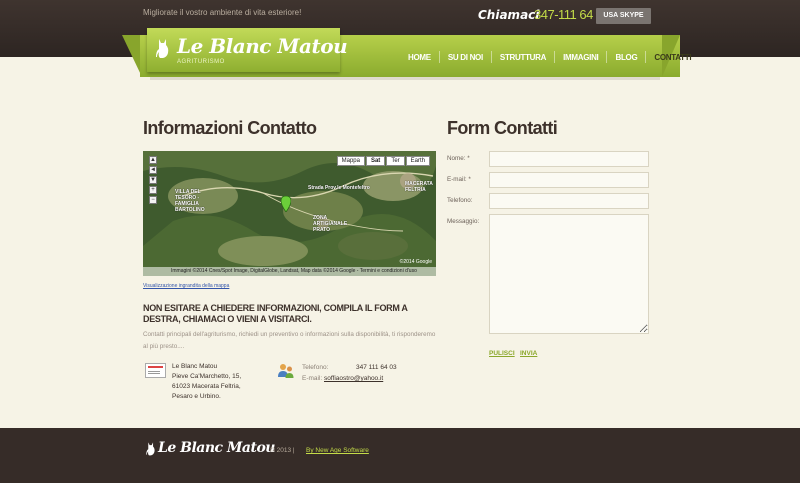  What do you see at coordinates (460, 200) in the screenshot?
I see `phone-field-label: Telefono:` at bounding box center [460, 200].